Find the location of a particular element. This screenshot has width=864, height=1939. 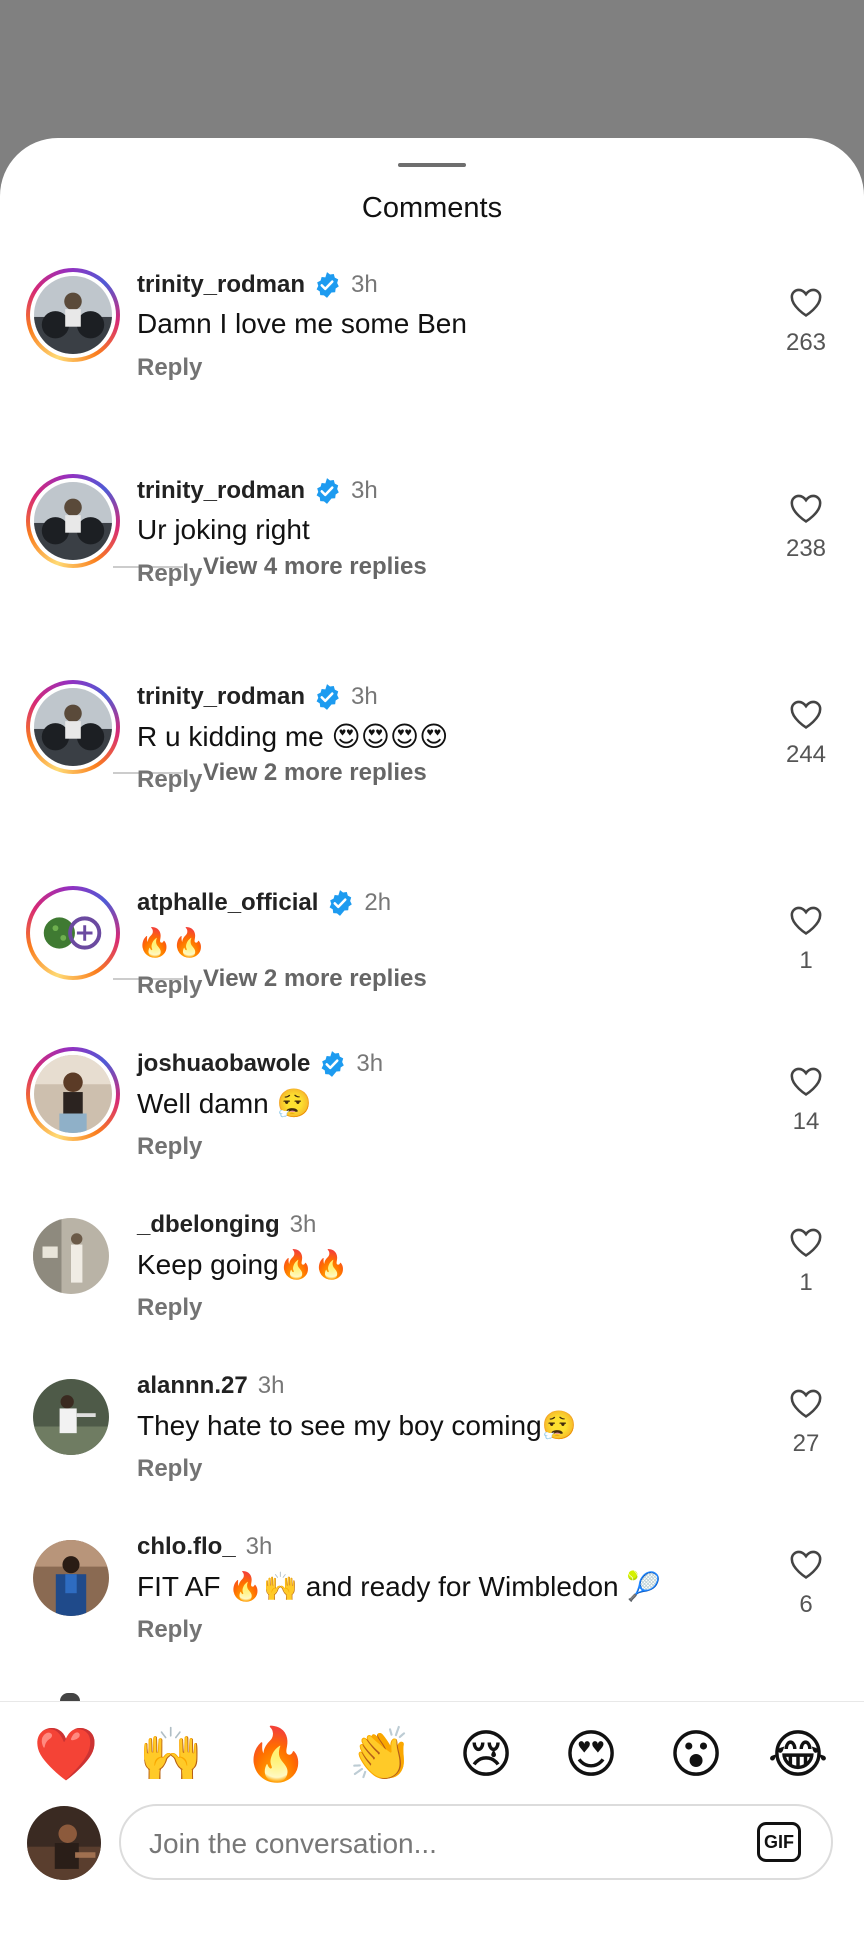

reaction-surprised: 😮 is located at coordinates (696, 1755).